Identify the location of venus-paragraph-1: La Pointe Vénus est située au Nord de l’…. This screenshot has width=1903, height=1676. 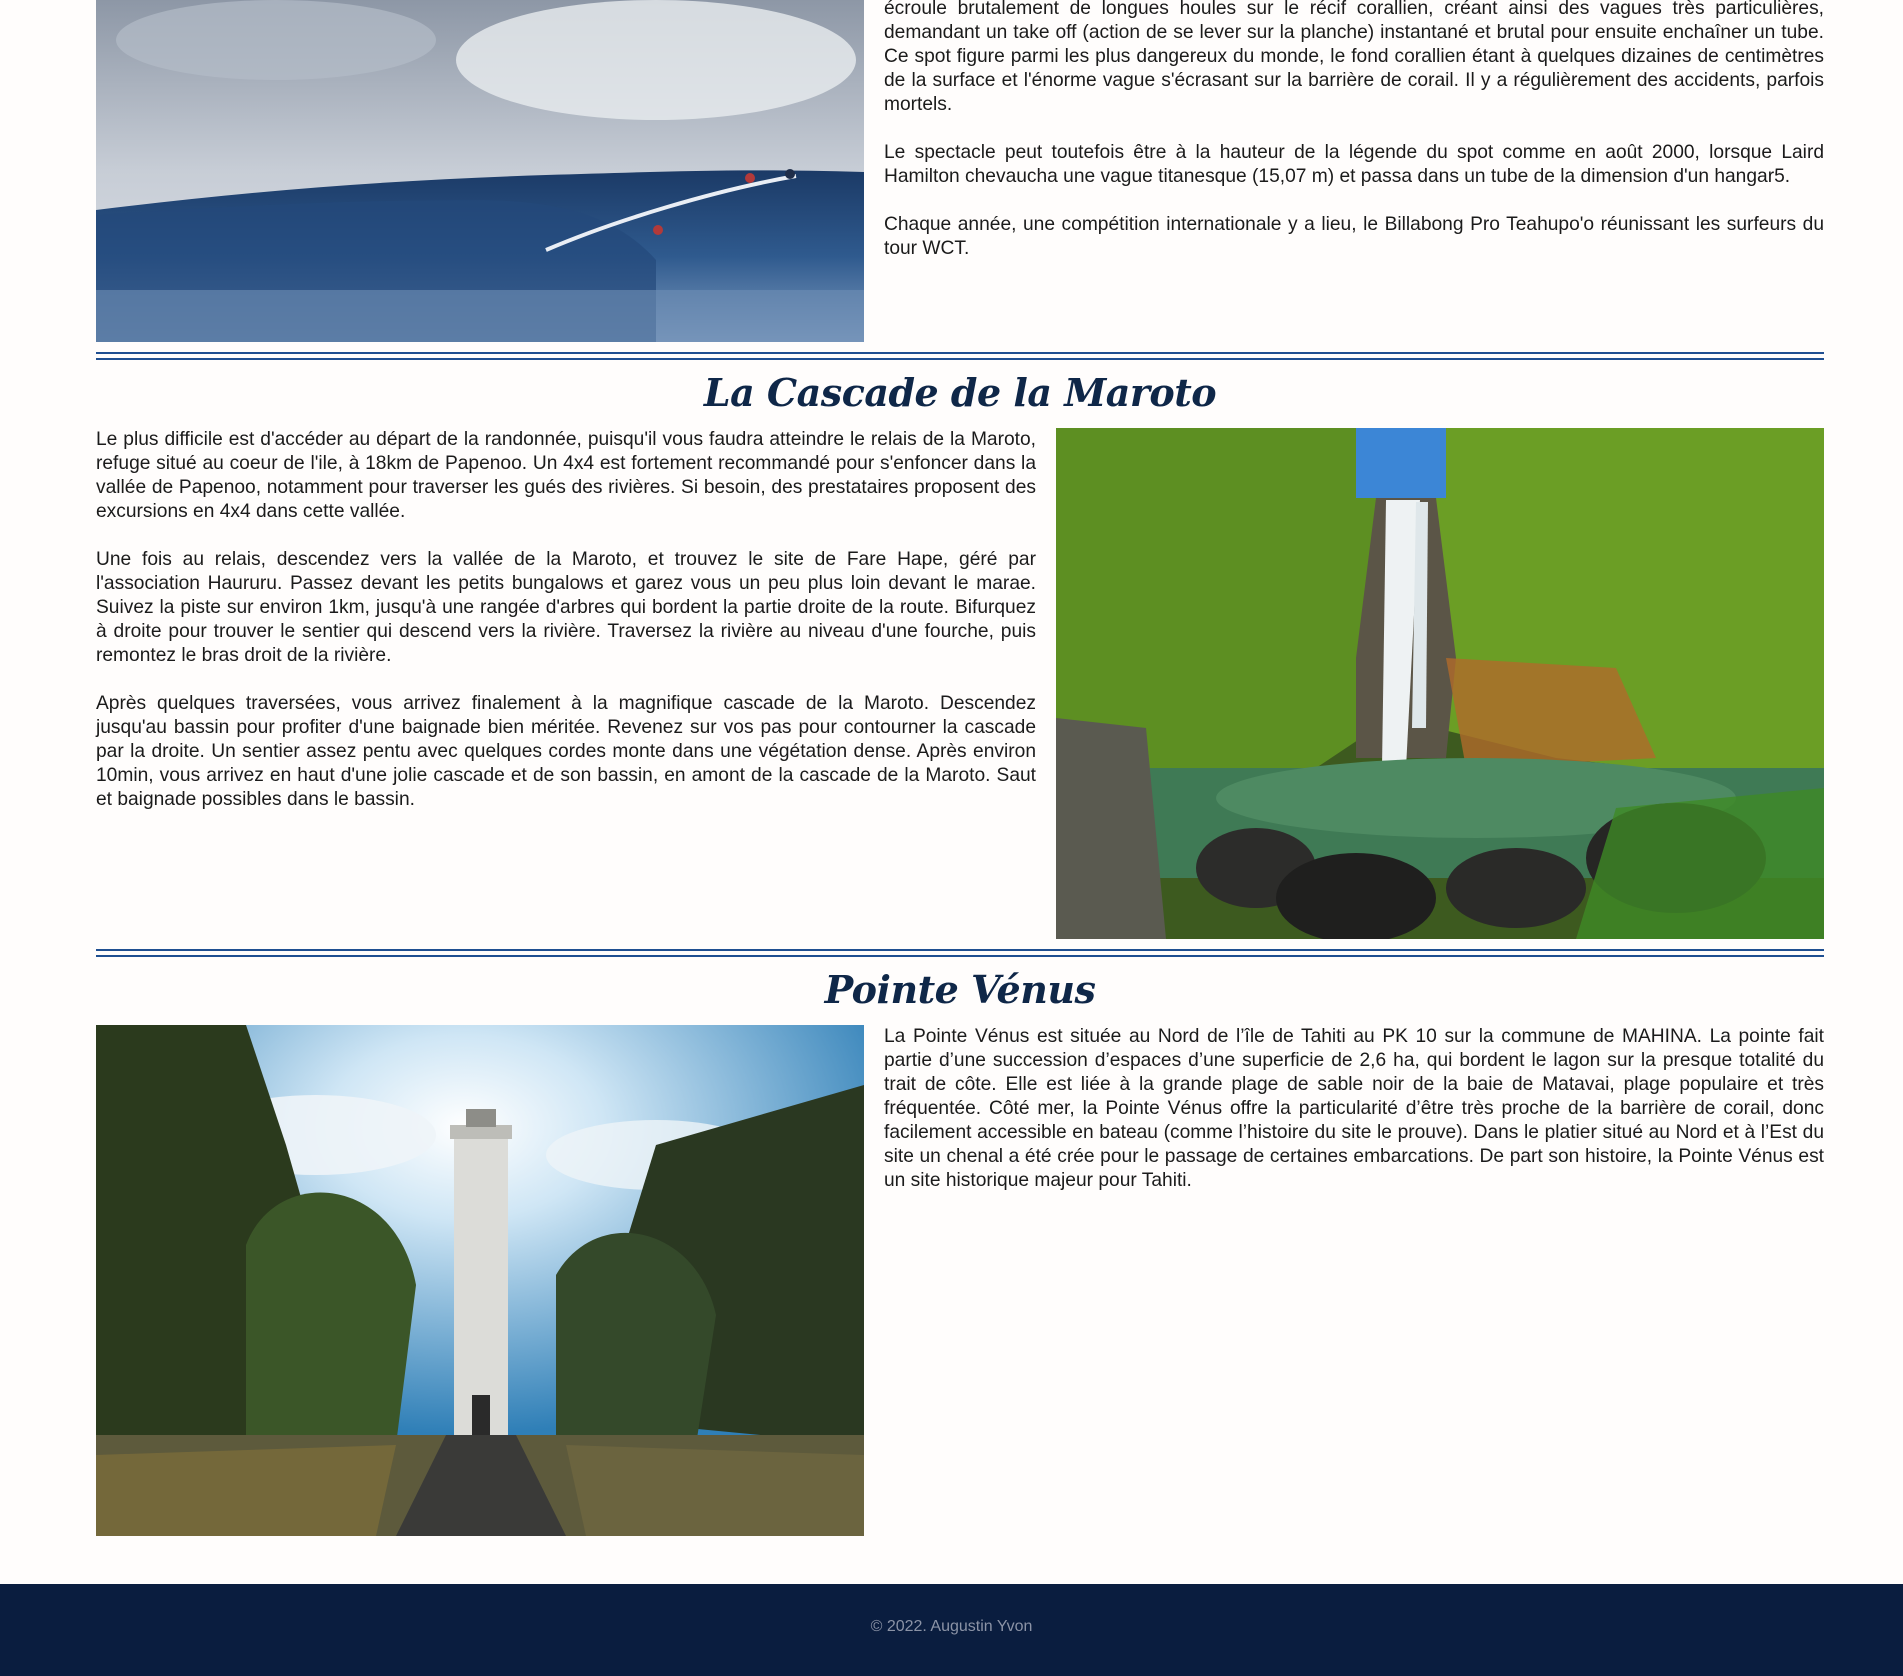
(1354, 1108).